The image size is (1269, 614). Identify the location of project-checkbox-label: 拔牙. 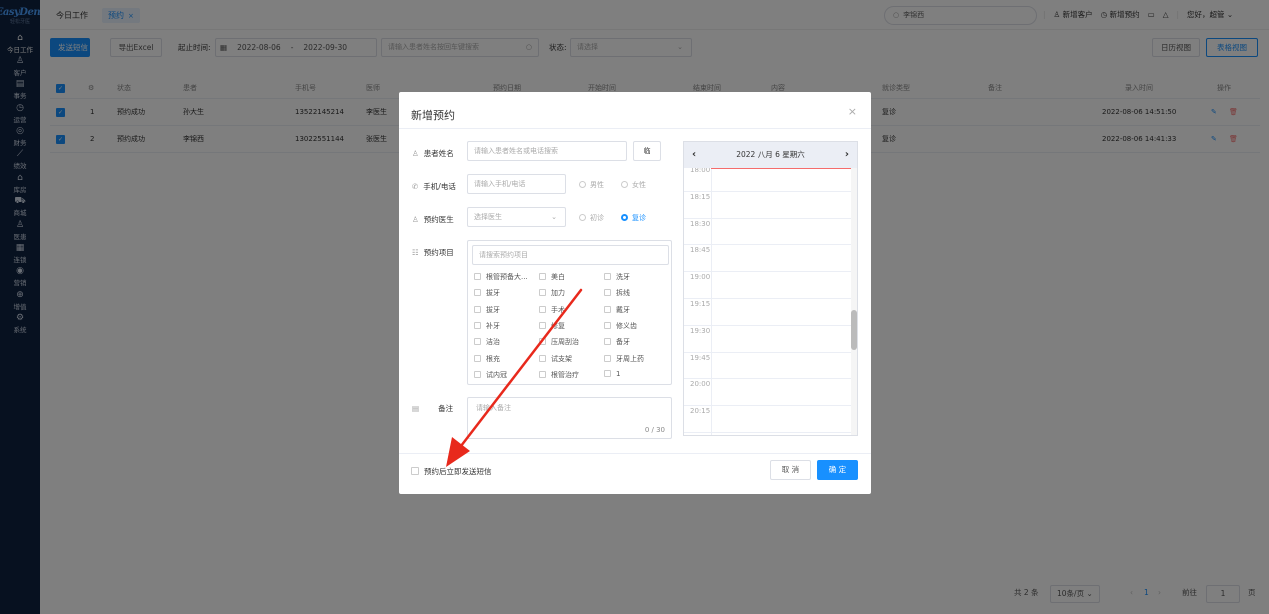
(493, 293).